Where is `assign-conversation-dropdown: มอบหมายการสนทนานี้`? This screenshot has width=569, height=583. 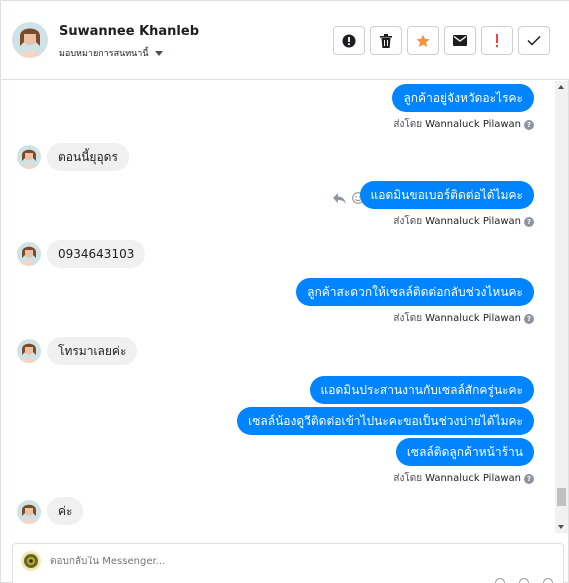
assign-conversation-dropdown: มอบหมายการสนทนานี้ is located at coordinates (111, 53).